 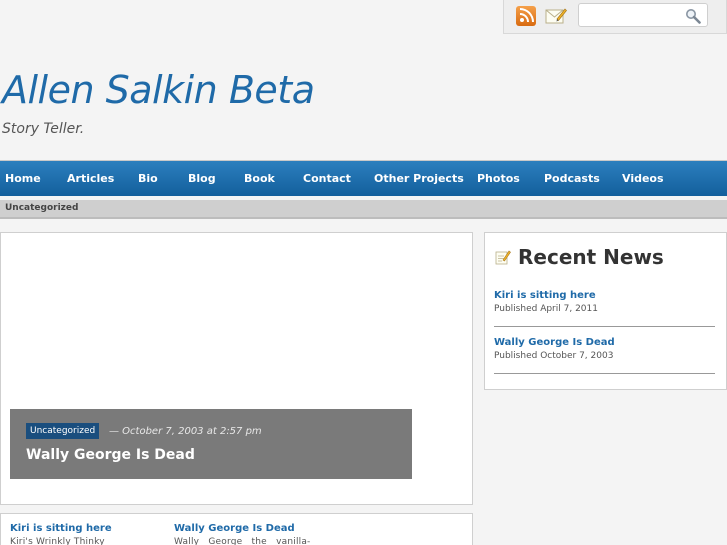 What do you see at coordinates (546, 309) in the screenshot?
I see `published-date: Published April 7, 2011` at bounding box center [546, 309].